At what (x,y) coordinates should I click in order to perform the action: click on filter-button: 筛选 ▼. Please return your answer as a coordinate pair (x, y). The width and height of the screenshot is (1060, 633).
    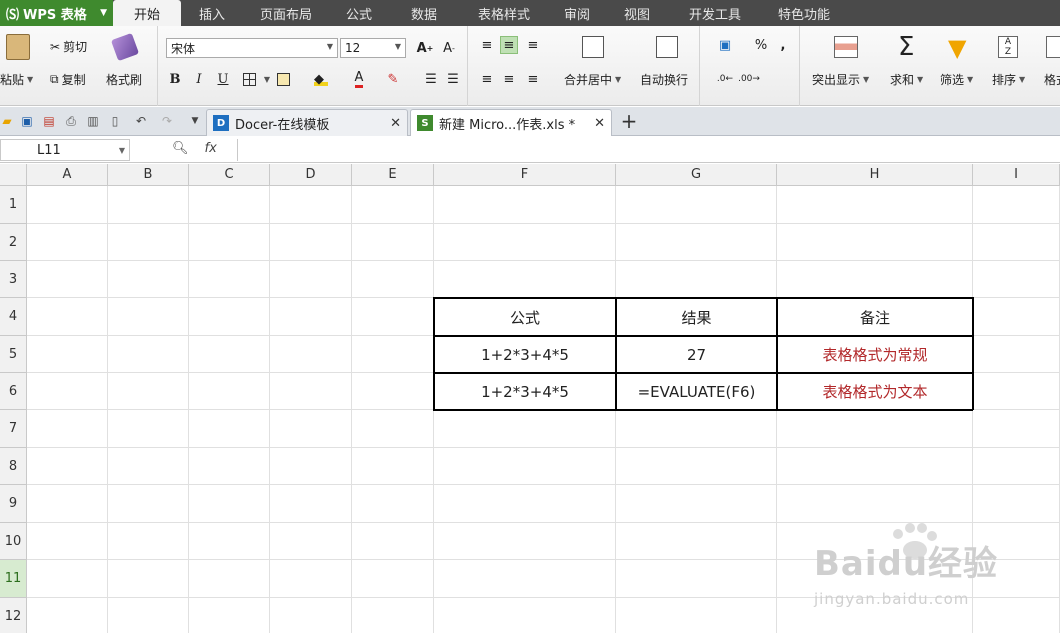
    Looking at the image, I should click on (956, 79).